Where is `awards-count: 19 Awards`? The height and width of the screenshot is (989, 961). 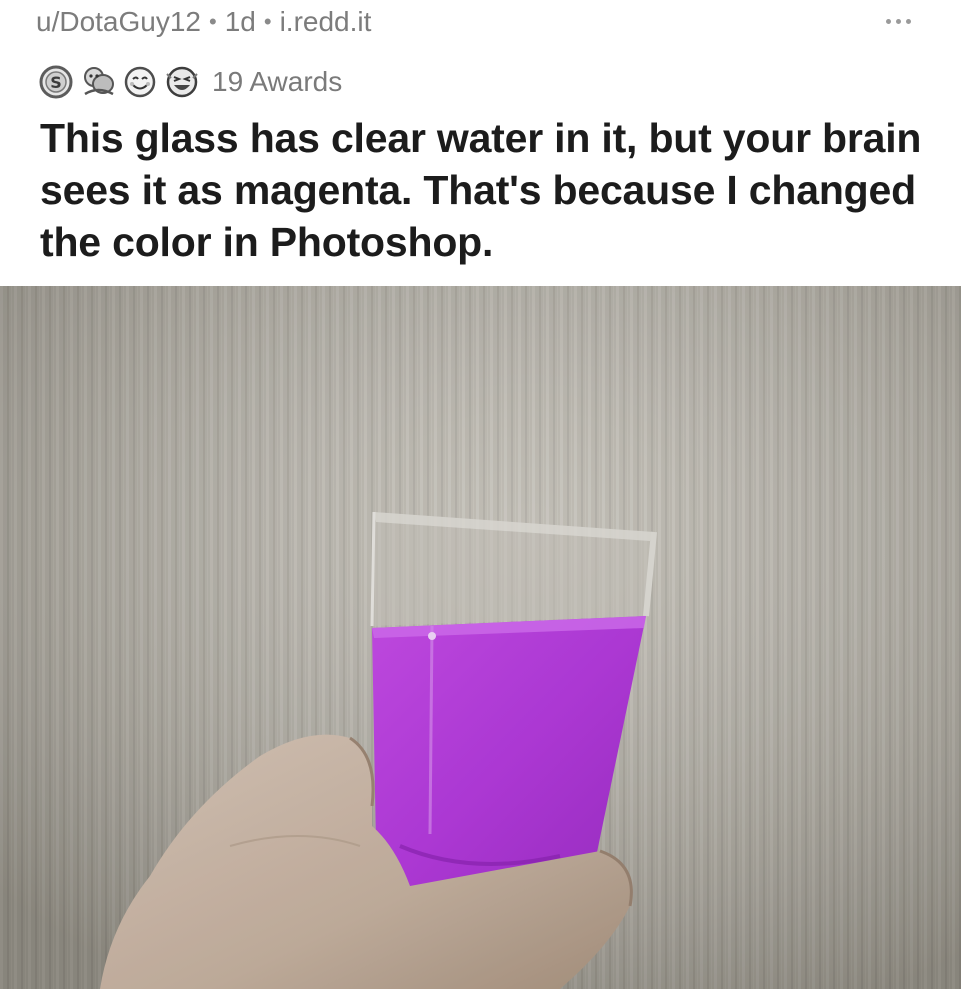
awards-count: 19 Awards is located at coordinates (277, 81).